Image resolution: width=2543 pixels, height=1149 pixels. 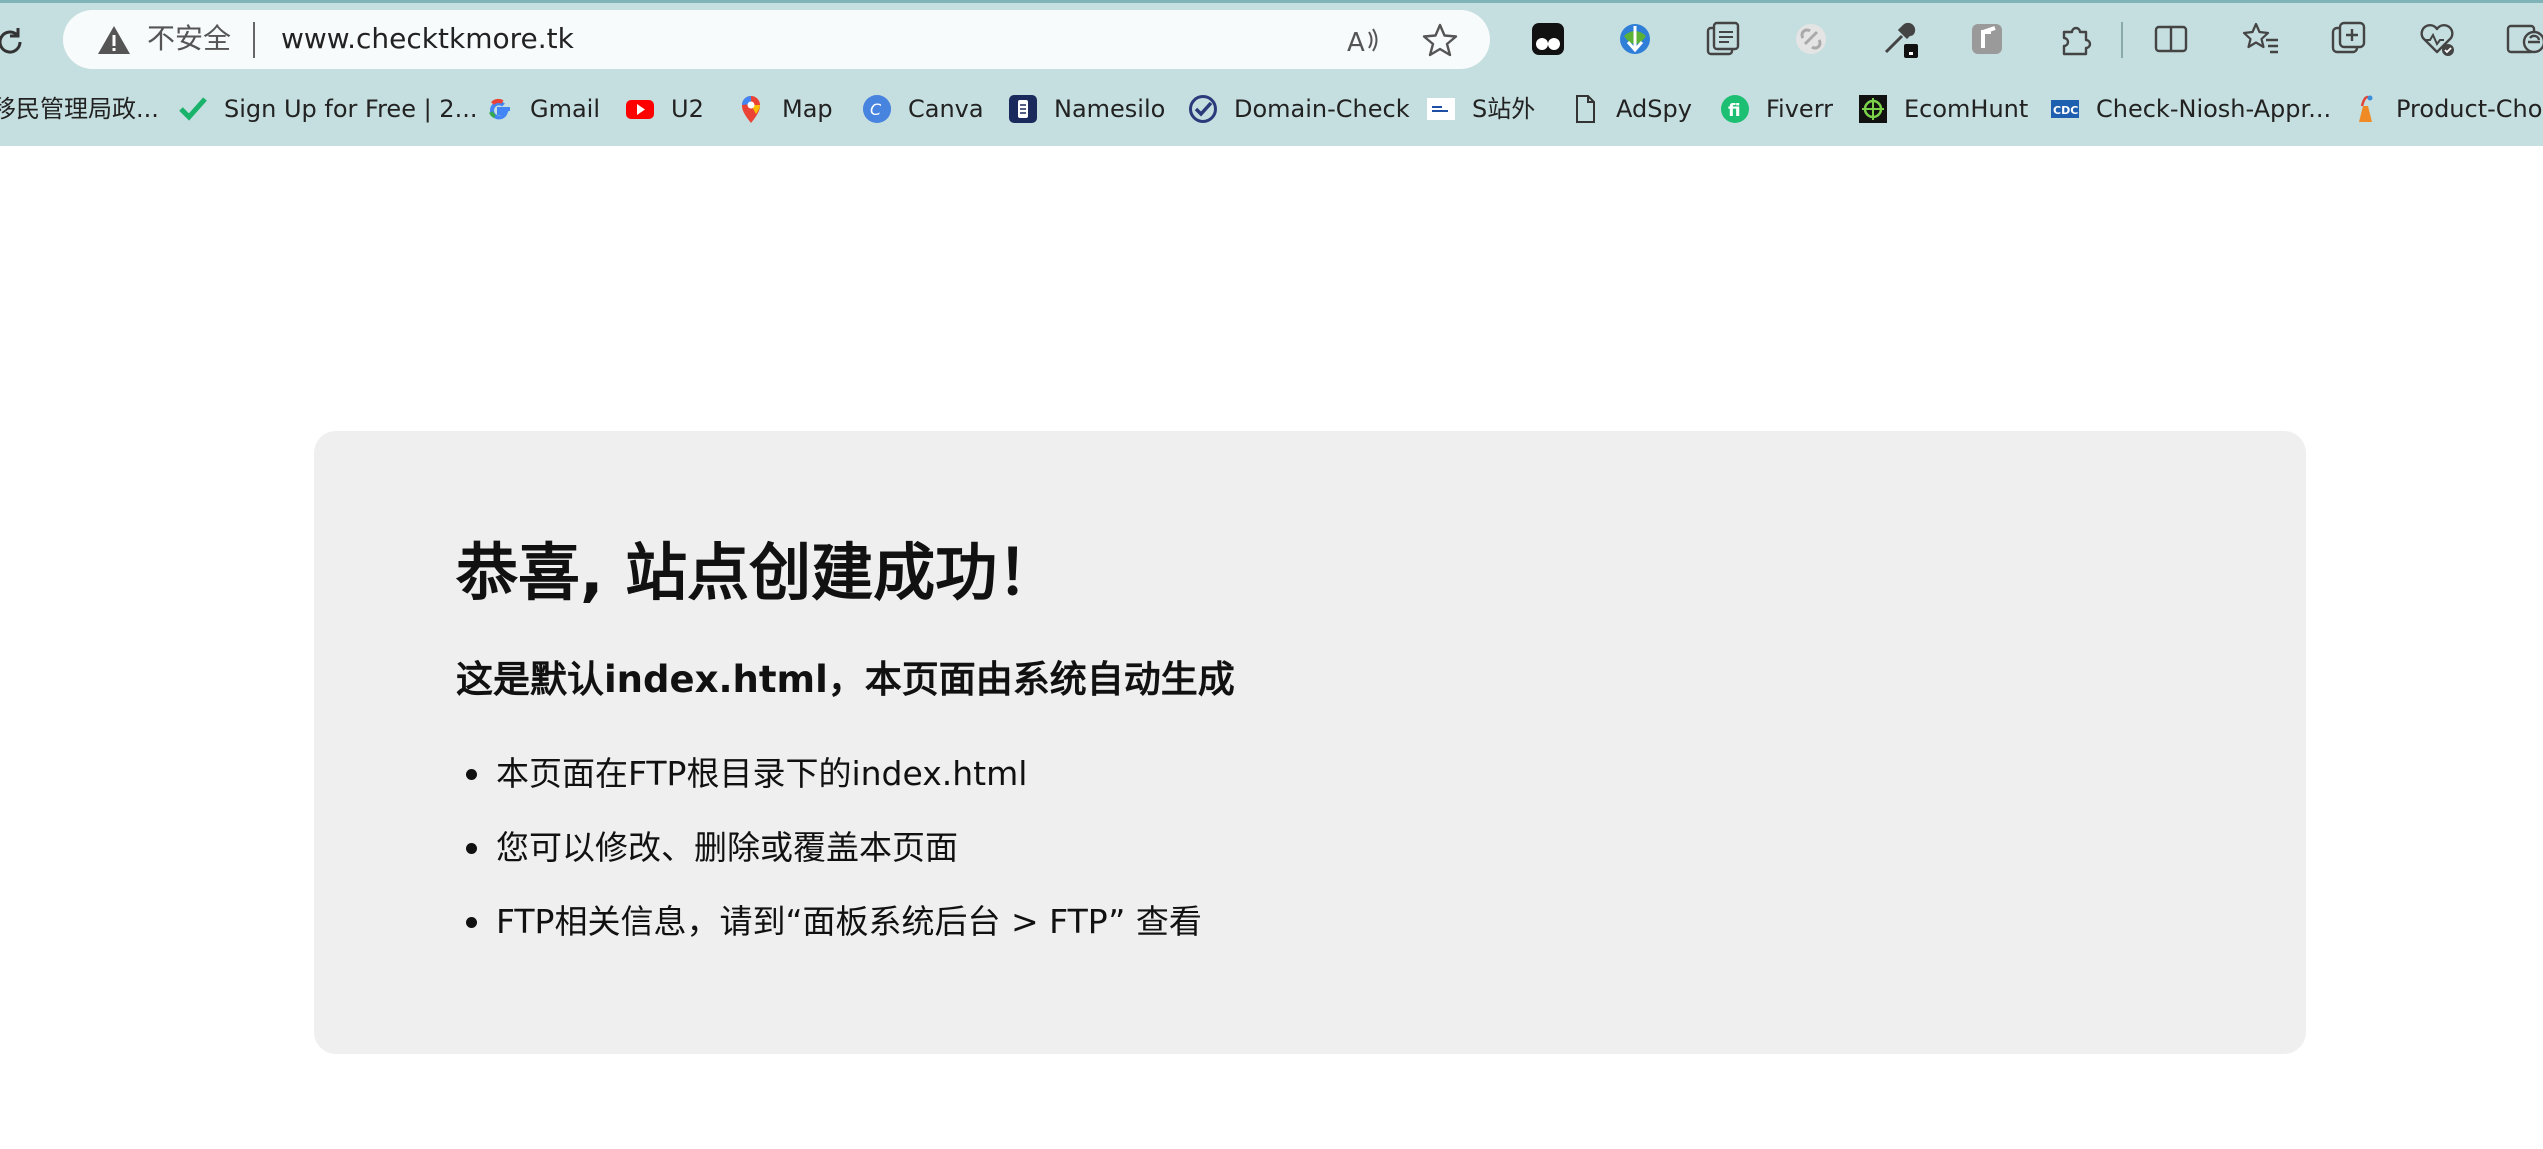 I want to click on bookmark-gmail: Gmail, so click(x=542, y=109).